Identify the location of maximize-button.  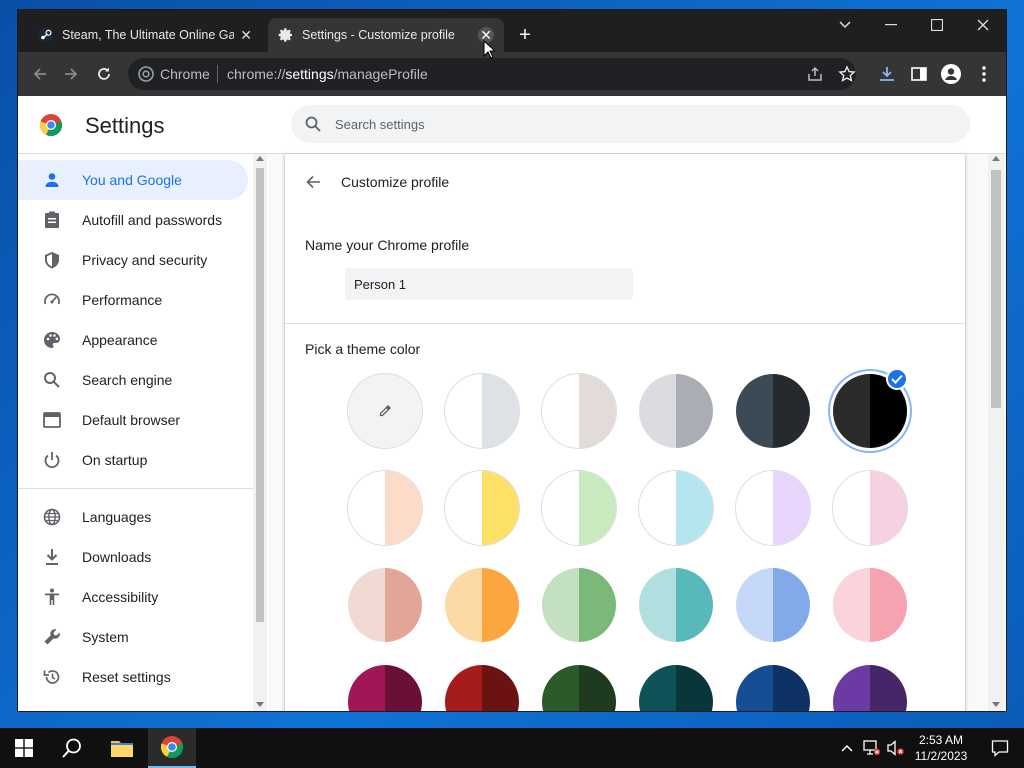
(937, 25).